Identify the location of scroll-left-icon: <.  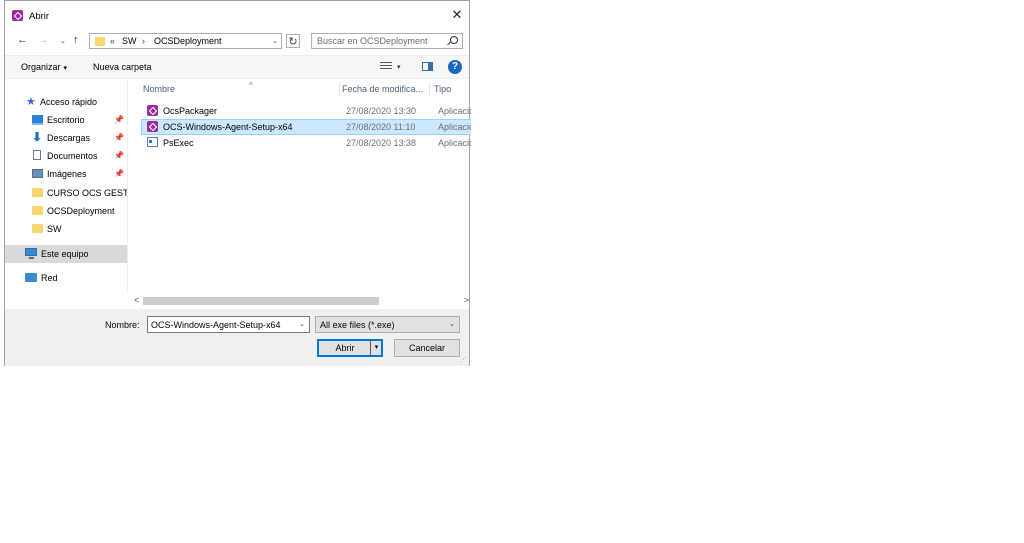
(136, 300).